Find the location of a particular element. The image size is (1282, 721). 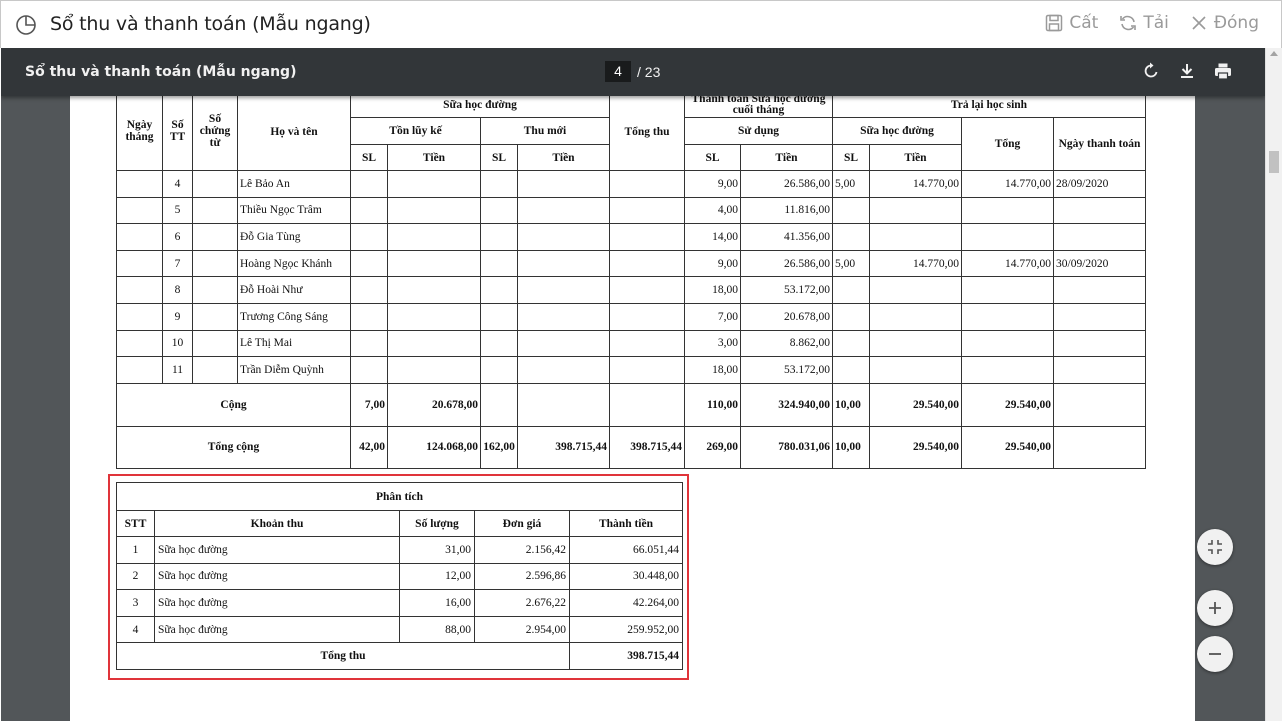

header-ngay-thang: Ngày tháng is located at coordinates (139, 131).